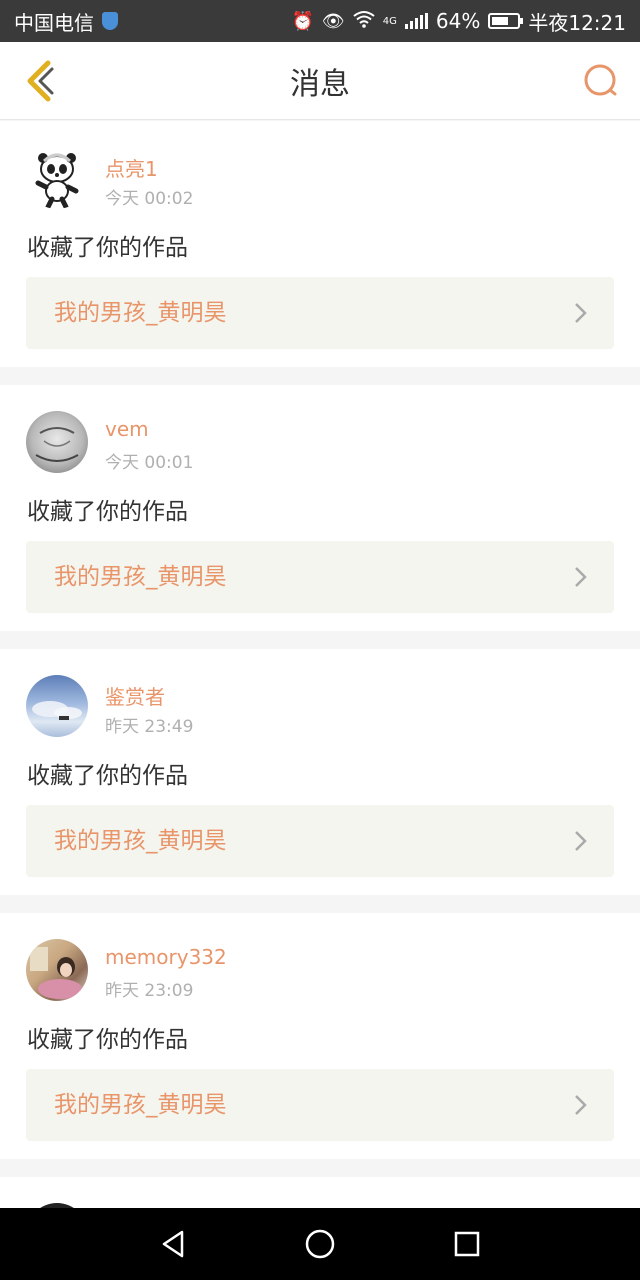 This screenshot has height=1280, width=640. I want to click on app-header: 消息, so click(320, 81).